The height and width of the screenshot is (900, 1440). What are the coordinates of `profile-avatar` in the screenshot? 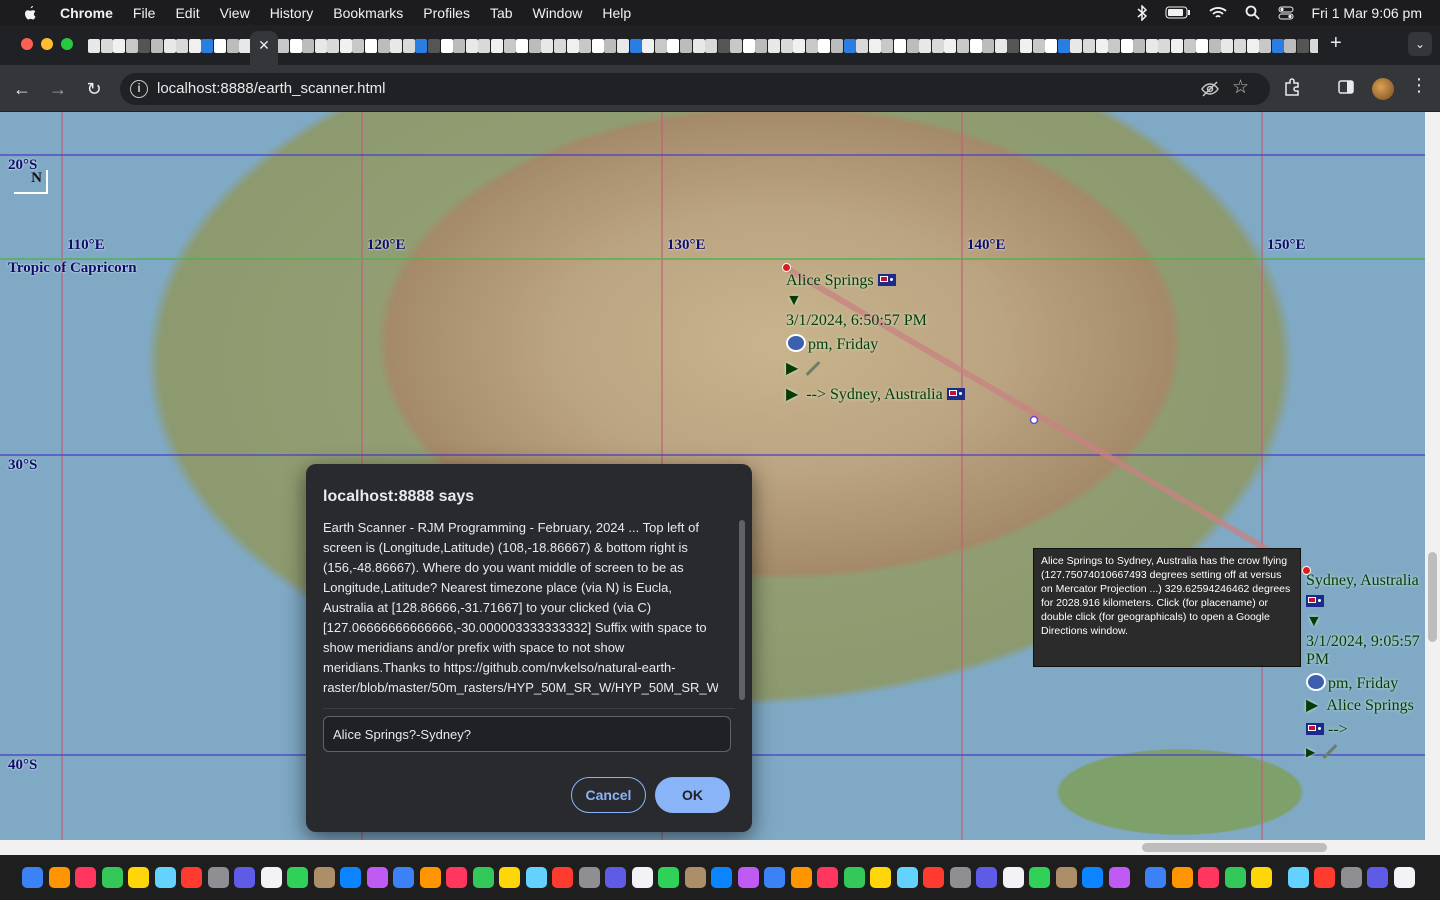 It's located at (1383, 89).